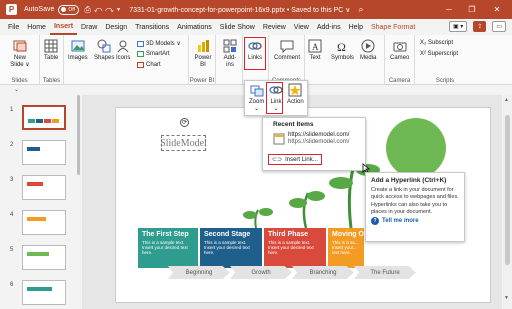  I want to click on images-button: Images, so click(78, 50).